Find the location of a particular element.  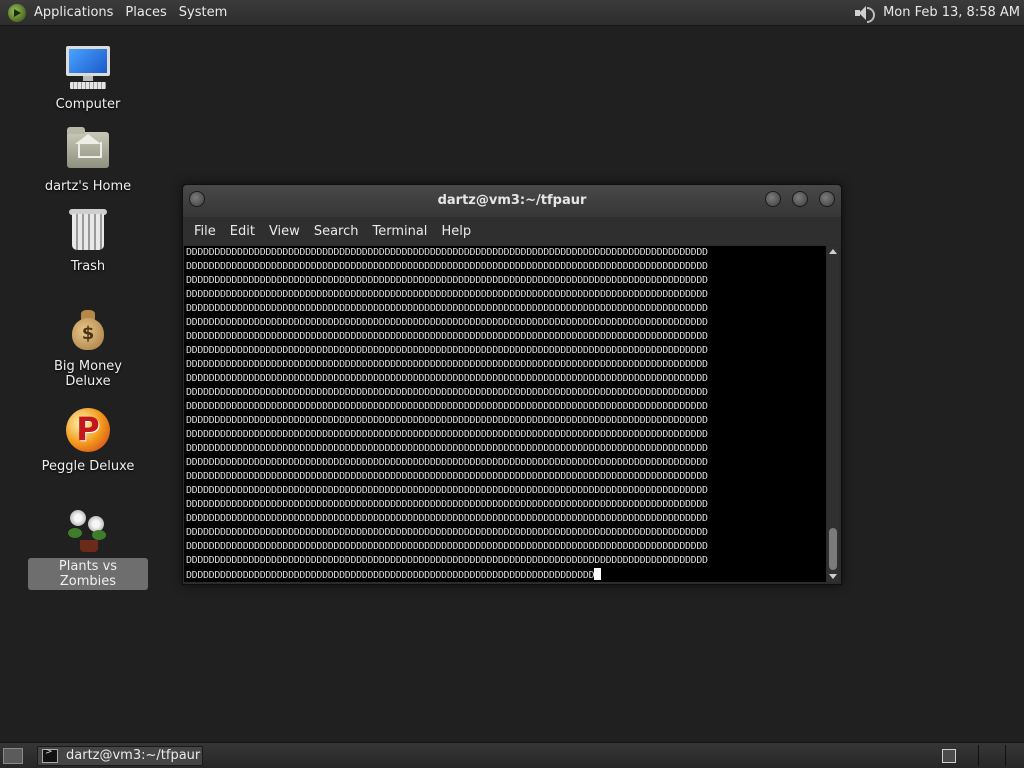

bottom-panel: dartz@vm3:~/tfpaur is located at coordinates (512, 755).